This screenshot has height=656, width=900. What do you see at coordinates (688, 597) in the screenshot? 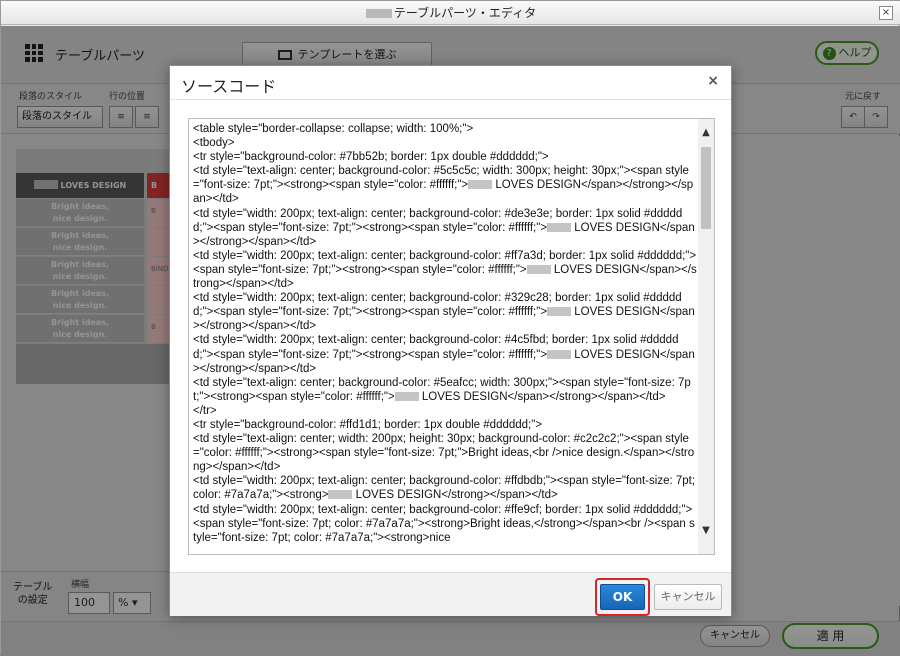
I see `dialog-cancel-button: キャンセル` at bounding box center [688, 597].